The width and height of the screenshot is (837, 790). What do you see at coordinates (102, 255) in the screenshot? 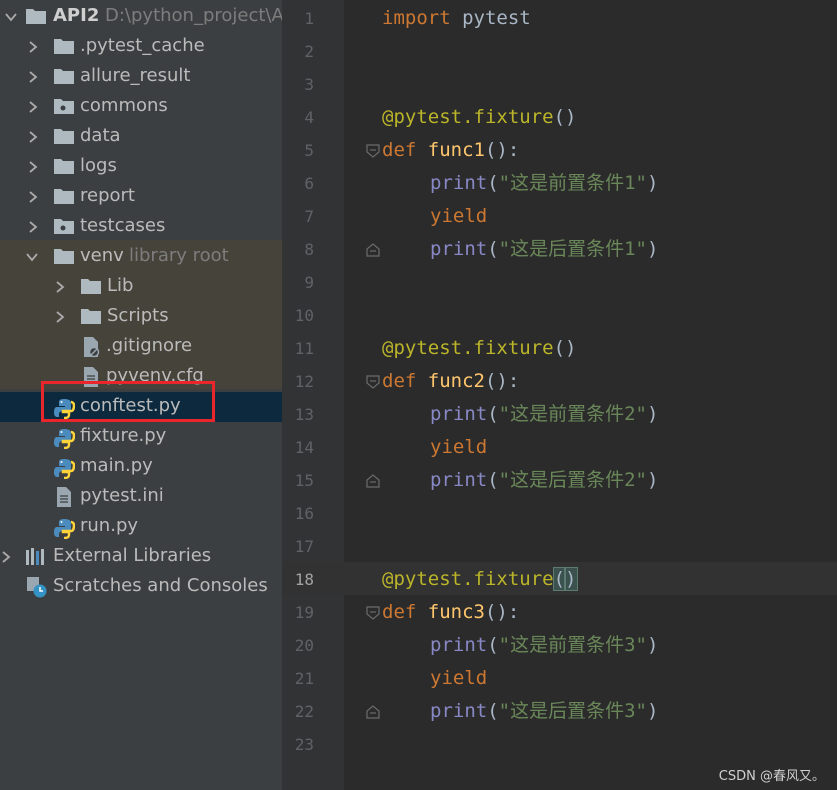
I see `tree-item-venv: venv` at bounding box center [102, 255].